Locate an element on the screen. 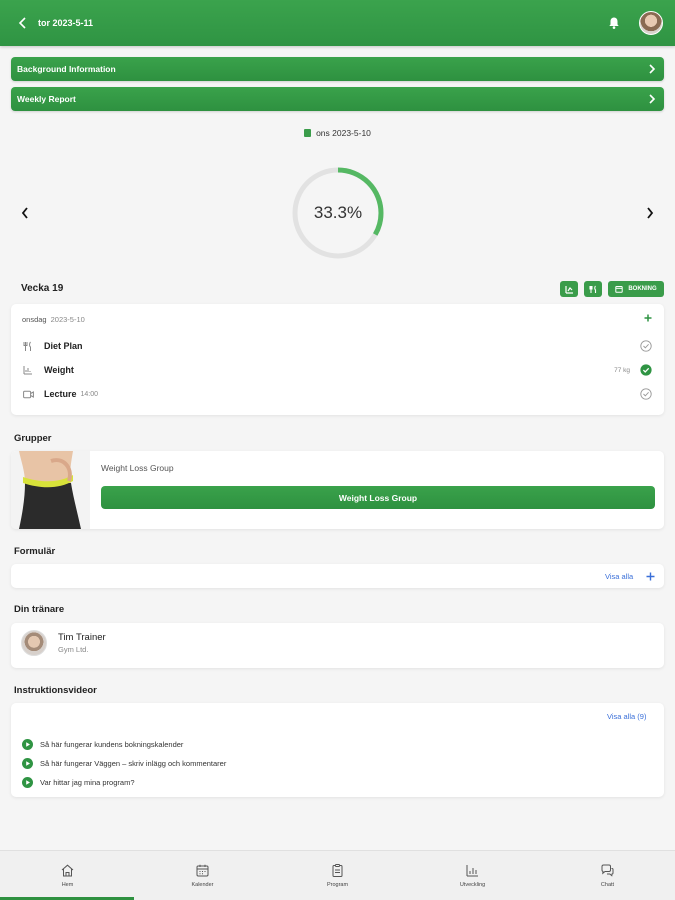  day-weekday: onsdag is located at coordinates (34, 319).